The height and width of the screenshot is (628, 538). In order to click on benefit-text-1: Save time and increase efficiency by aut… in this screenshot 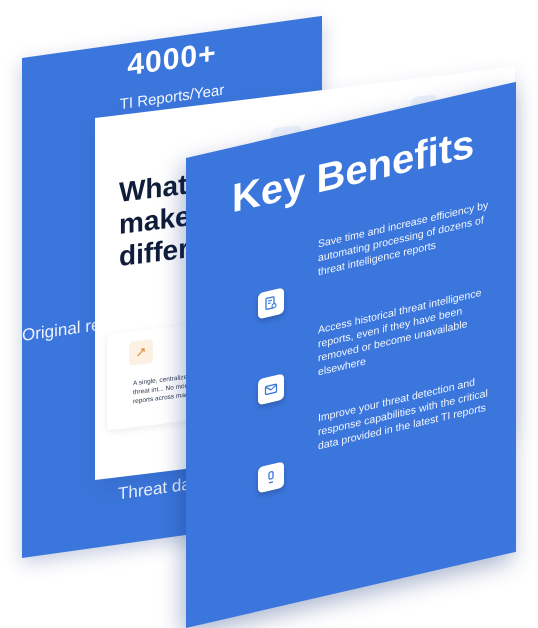, I will do `click(403, 239)`.